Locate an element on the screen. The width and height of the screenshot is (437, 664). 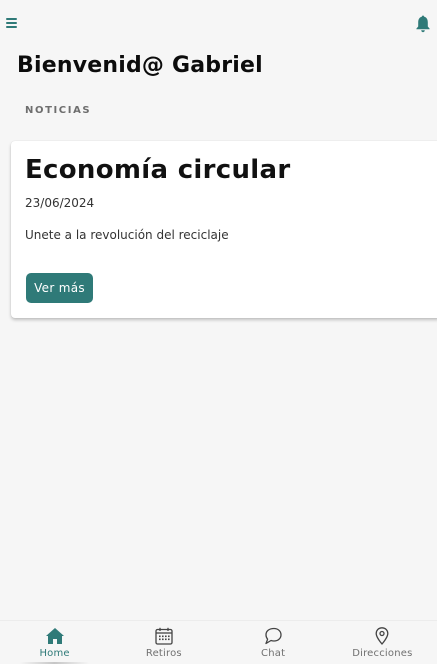
bell-icon is located at coordinates (423, 24).